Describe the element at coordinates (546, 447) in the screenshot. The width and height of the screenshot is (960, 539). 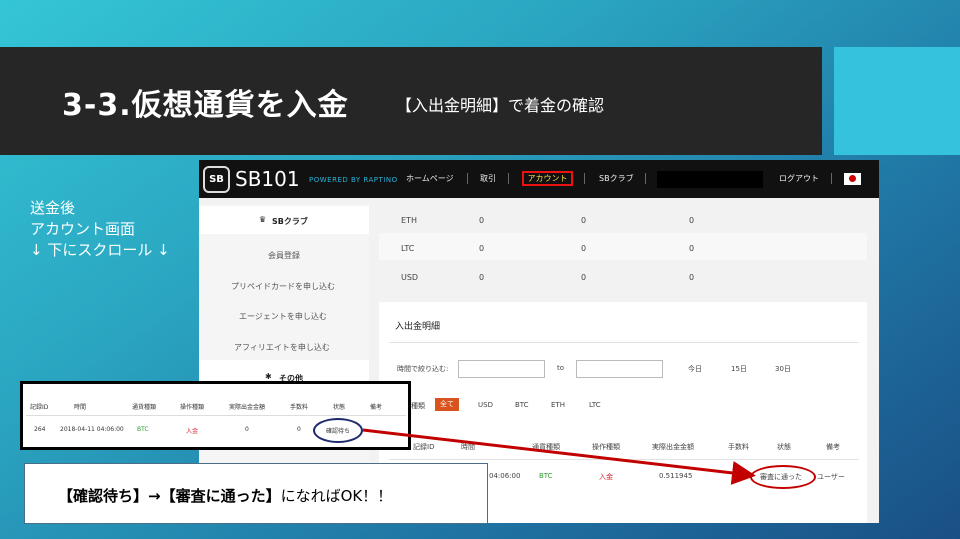
I see `col-header: 通貨種類` at that location.